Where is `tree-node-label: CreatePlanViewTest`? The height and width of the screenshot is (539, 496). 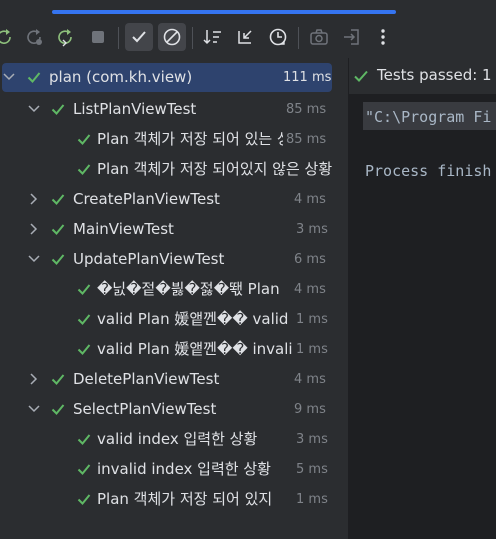 tree-node-label: CreatePlanViewTest is located at coordinates (146, 199).